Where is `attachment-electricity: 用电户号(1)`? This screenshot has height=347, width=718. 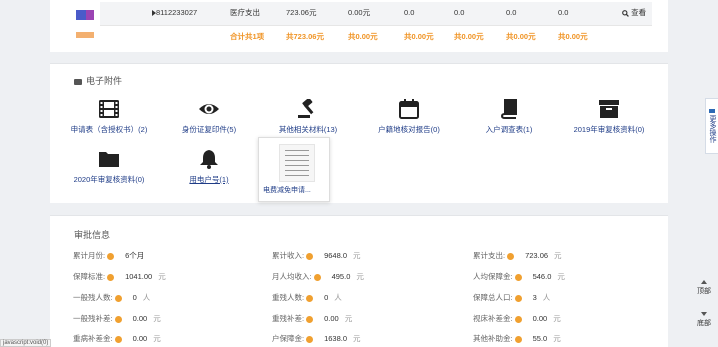 attachment-electricity: 用电户号(1) is located at coordinates (209, 167).